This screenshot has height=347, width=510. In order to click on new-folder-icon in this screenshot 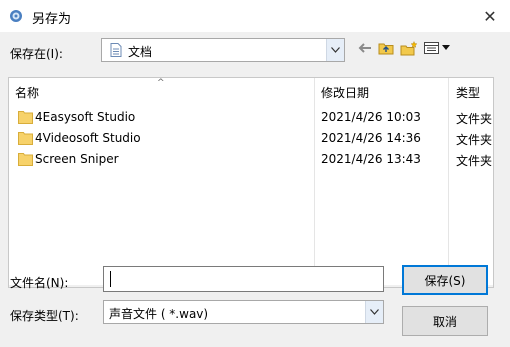, I will do `click(409, 47)`.